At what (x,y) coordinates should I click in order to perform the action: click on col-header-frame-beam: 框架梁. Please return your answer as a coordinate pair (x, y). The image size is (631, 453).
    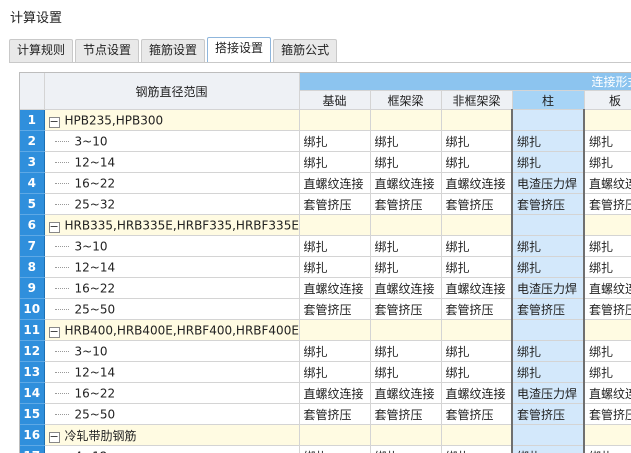
    Looking at the image, I should click on (406, 100).